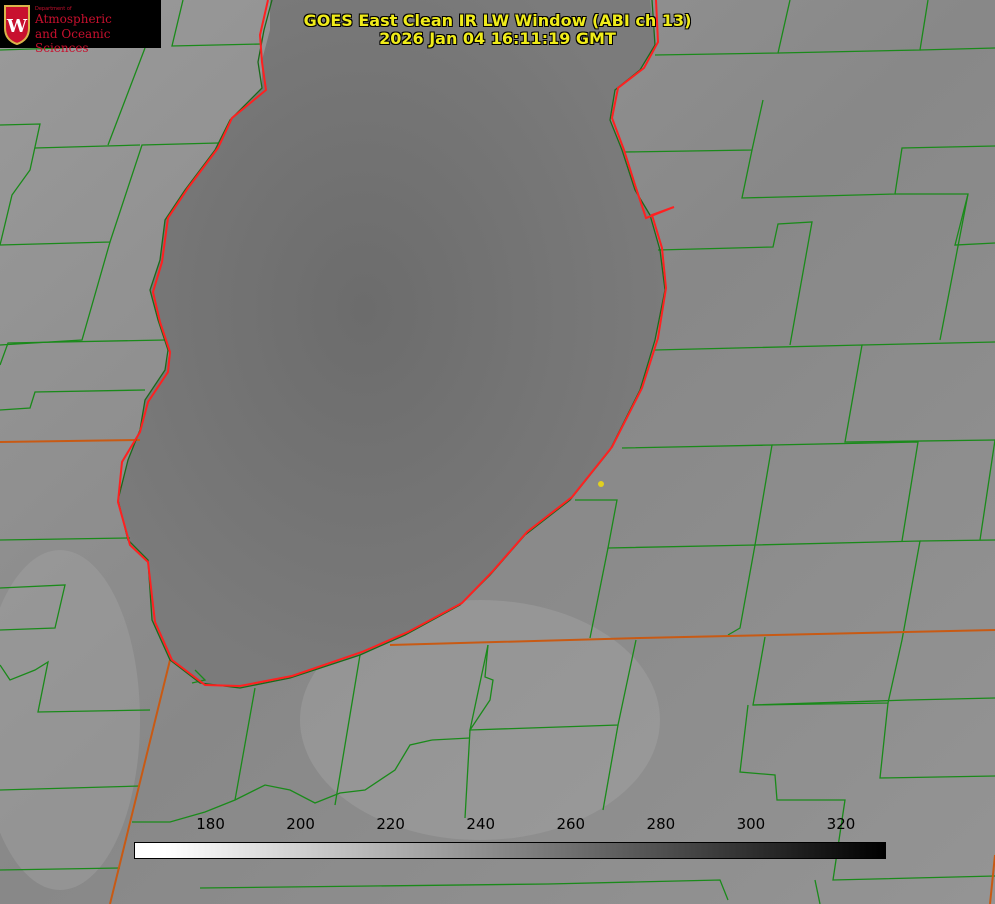 Image resolution: width=995 pixels, height=904 pixels. I want to click on uw-crest-icon: W, so click(17, 25).